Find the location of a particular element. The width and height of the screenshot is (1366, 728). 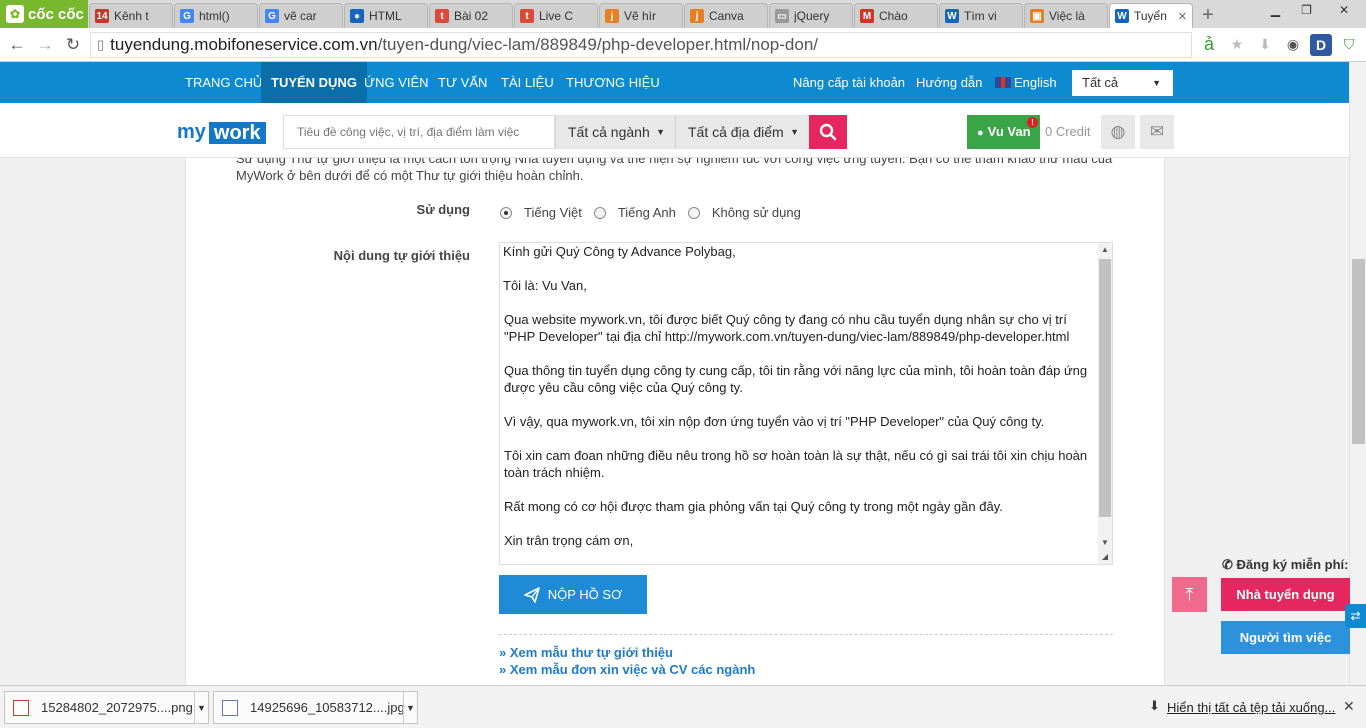

upgrade-account-link: Nâng cấp tài khoản is located at coordinates (849, 82).